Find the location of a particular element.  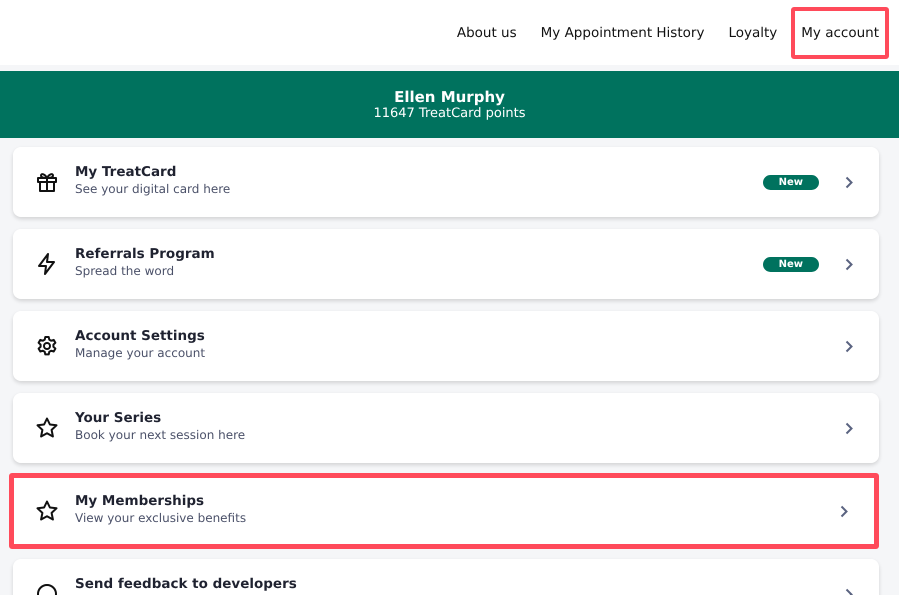

menu-card: Account Settings Manage your account is located at coordinates (446, 346).